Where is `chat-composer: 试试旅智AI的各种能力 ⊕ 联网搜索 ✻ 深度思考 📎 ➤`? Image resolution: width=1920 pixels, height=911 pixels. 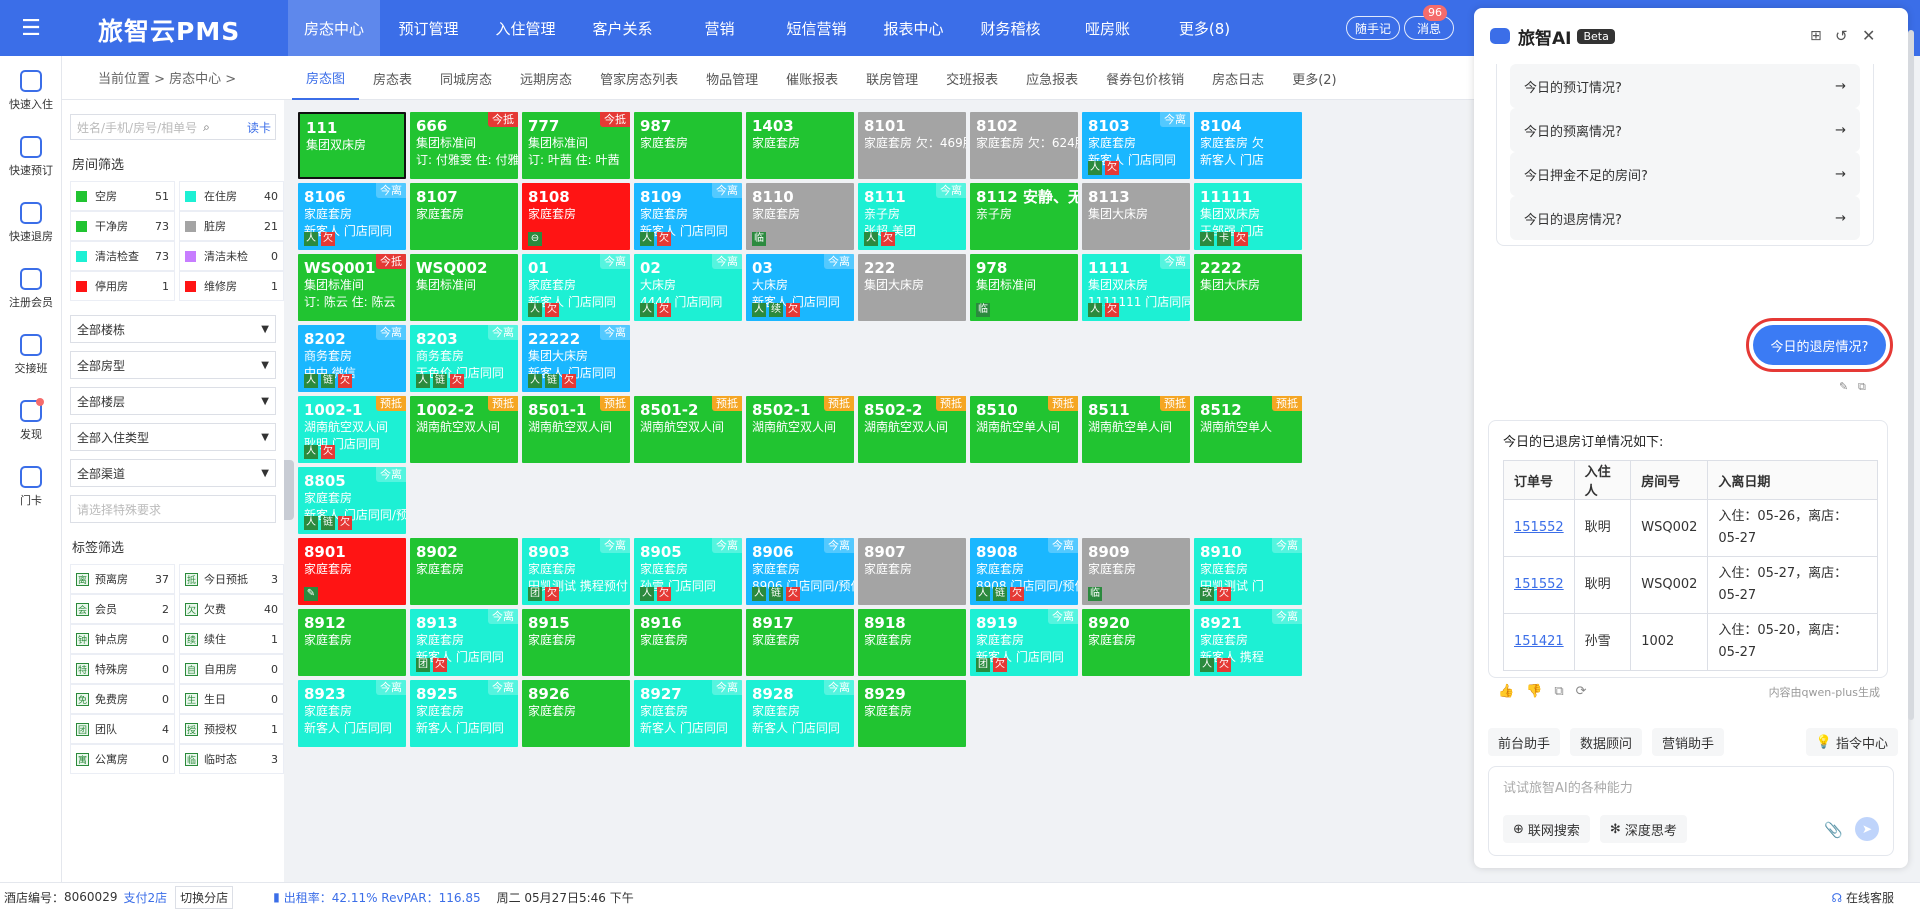 chat-composer: 试试旅智AI的各种能力 ⊕ 联网搜索 ✻ 深度思考 📎 ➤ is located at coordinates (1691, 811).